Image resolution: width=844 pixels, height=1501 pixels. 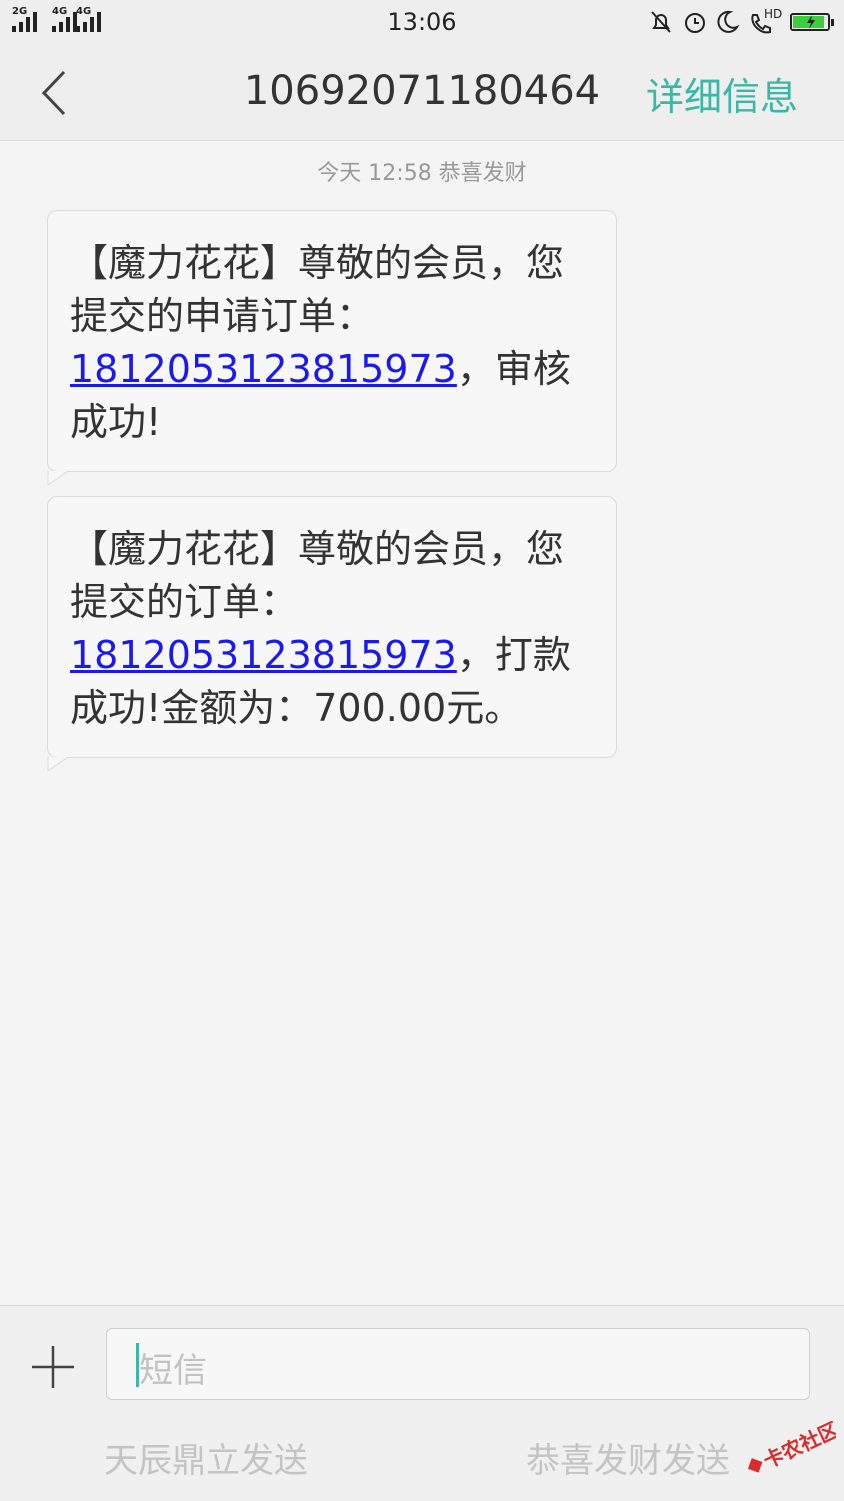 What do you see at coordinates (422, 23) in the screenshot?
I see `status-bar: 2G 4G 4G 13:06 HD` at bounding box center [422, 23].